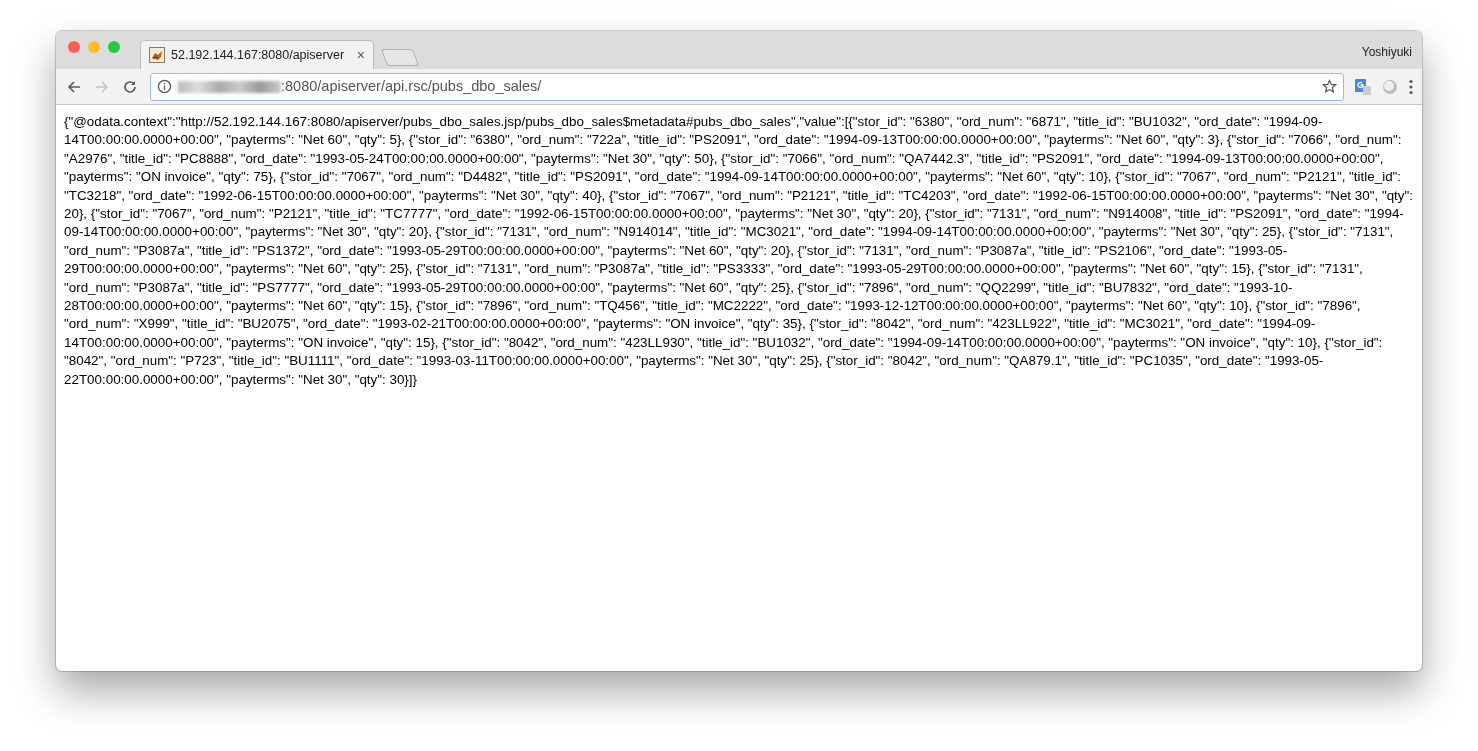  What do you see at coordinates (1390, 86) in the screenshot?
I see `extension-icon` at bounding box center [1390, 86].